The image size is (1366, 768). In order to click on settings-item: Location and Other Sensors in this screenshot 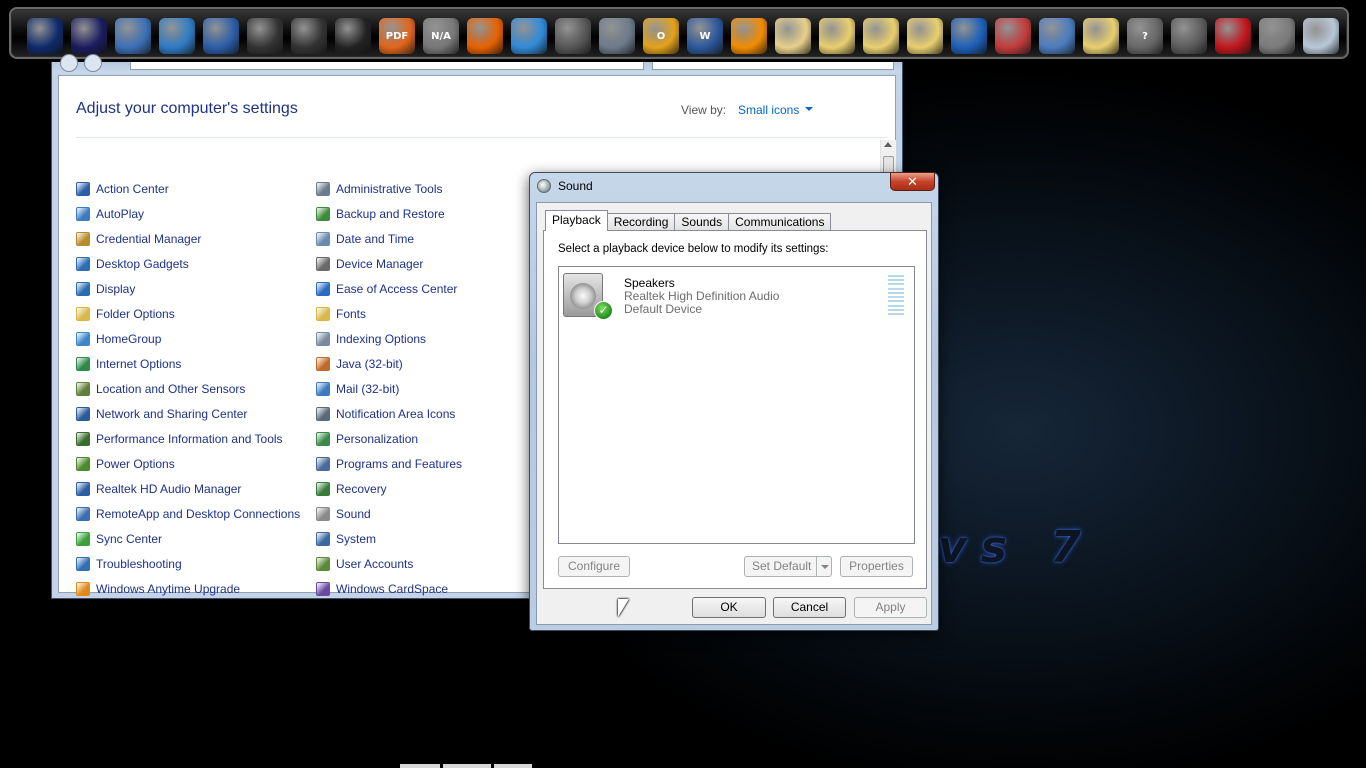, I will do `click(188, 388)`.